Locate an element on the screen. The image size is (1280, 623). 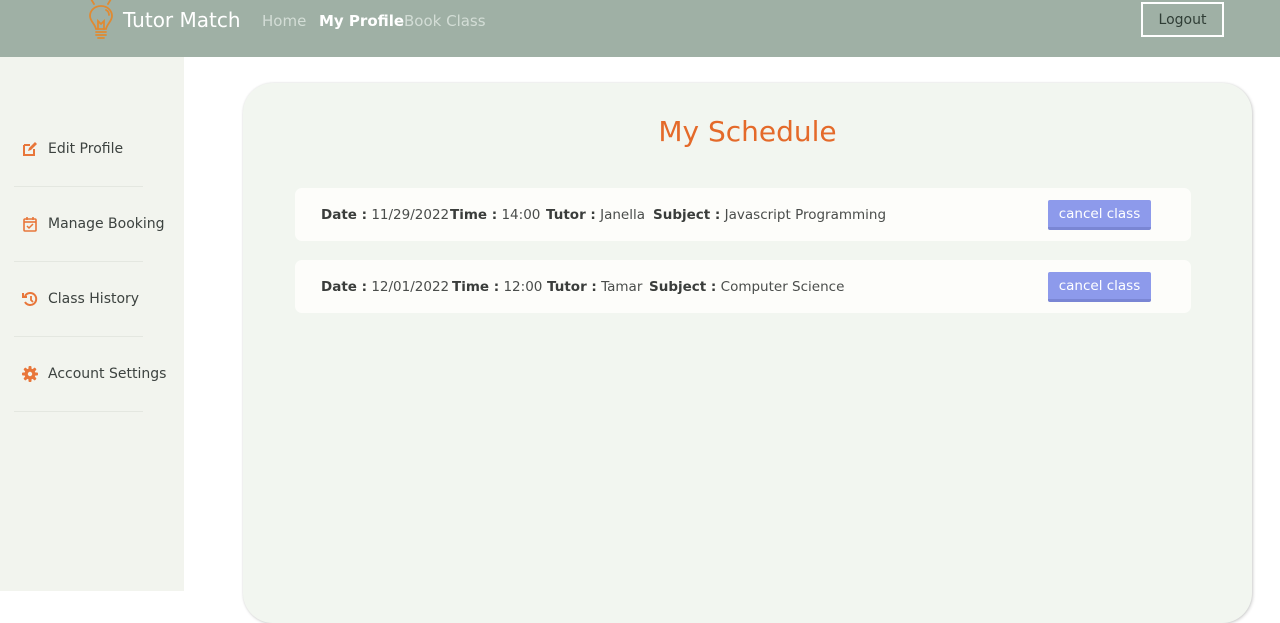
nav-my-profile: My Profile is located at coordinates (361, 21).